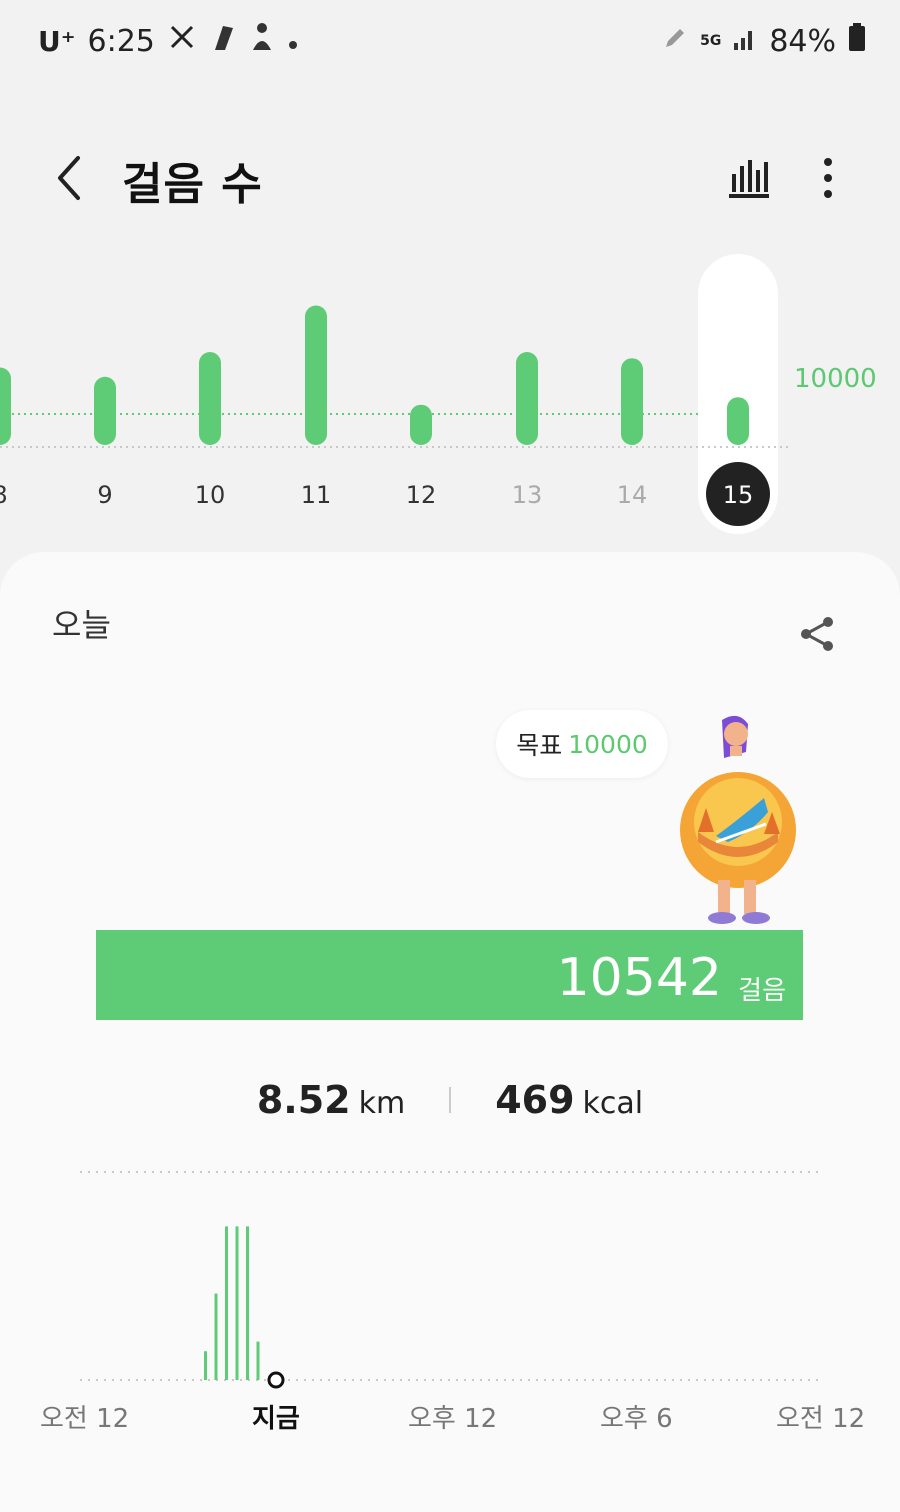  I want to click on running-icon, so click(223, 41).